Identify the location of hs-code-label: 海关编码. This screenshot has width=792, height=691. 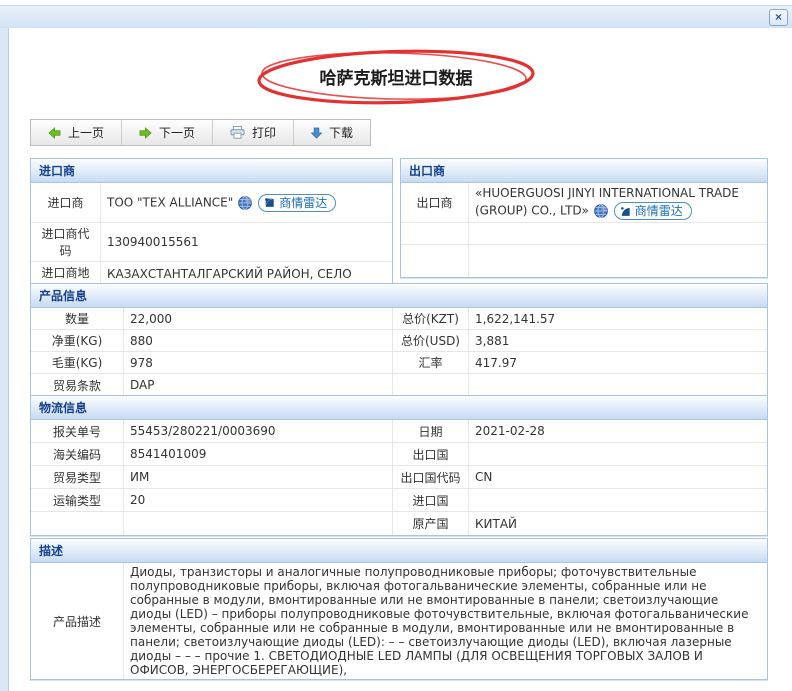
(77, 454).